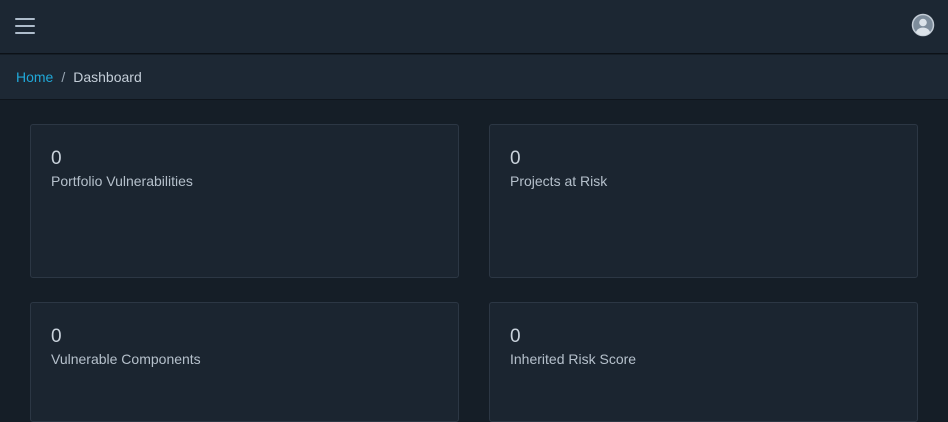  I want to click on card-label: Inherited Risk Score, so click(573, 359).